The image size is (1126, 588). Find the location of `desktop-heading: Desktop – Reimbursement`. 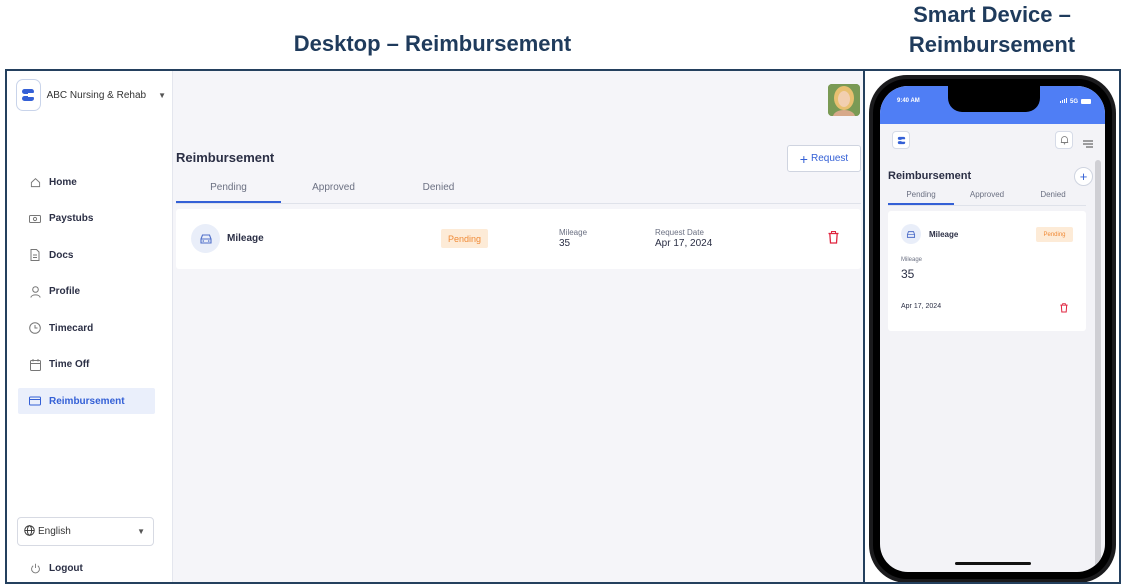

desktop-heading: Desktop – Reimbursement is located at coordinates (432, 43).